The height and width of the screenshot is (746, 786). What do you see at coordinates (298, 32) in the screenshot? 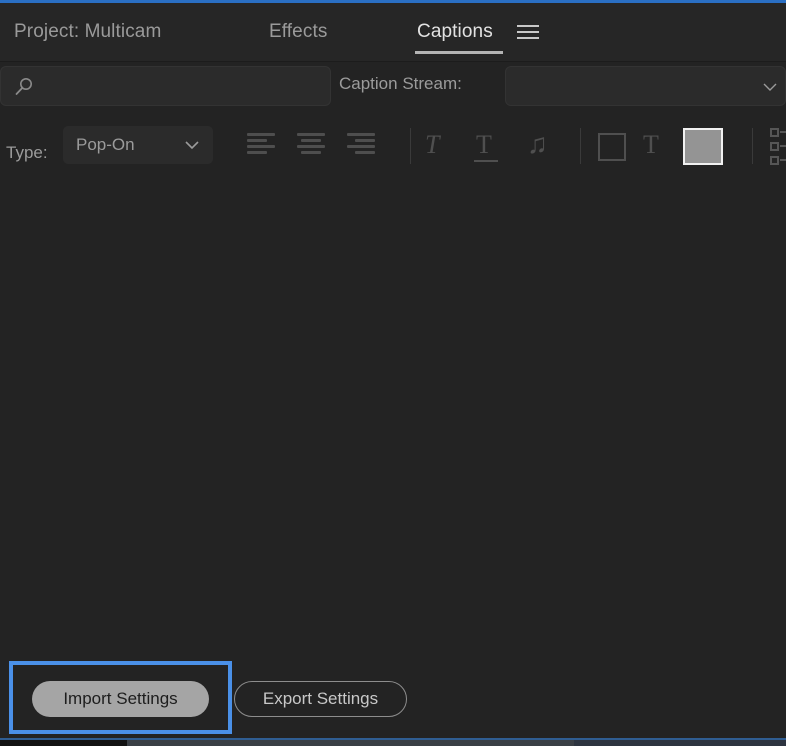
I see `tab-effects: Effects` at bounding box center [298, 32].